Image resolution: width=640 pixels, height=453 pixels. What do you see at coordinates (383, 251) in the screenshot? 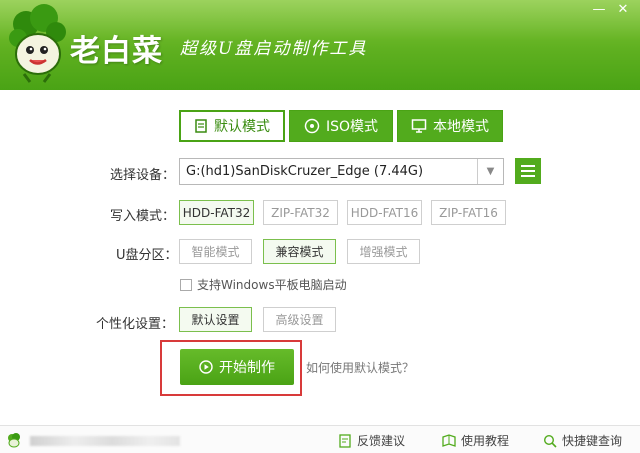
I see `partition-enhanced-mode: 增强模式` at bounding box center [383, 251].